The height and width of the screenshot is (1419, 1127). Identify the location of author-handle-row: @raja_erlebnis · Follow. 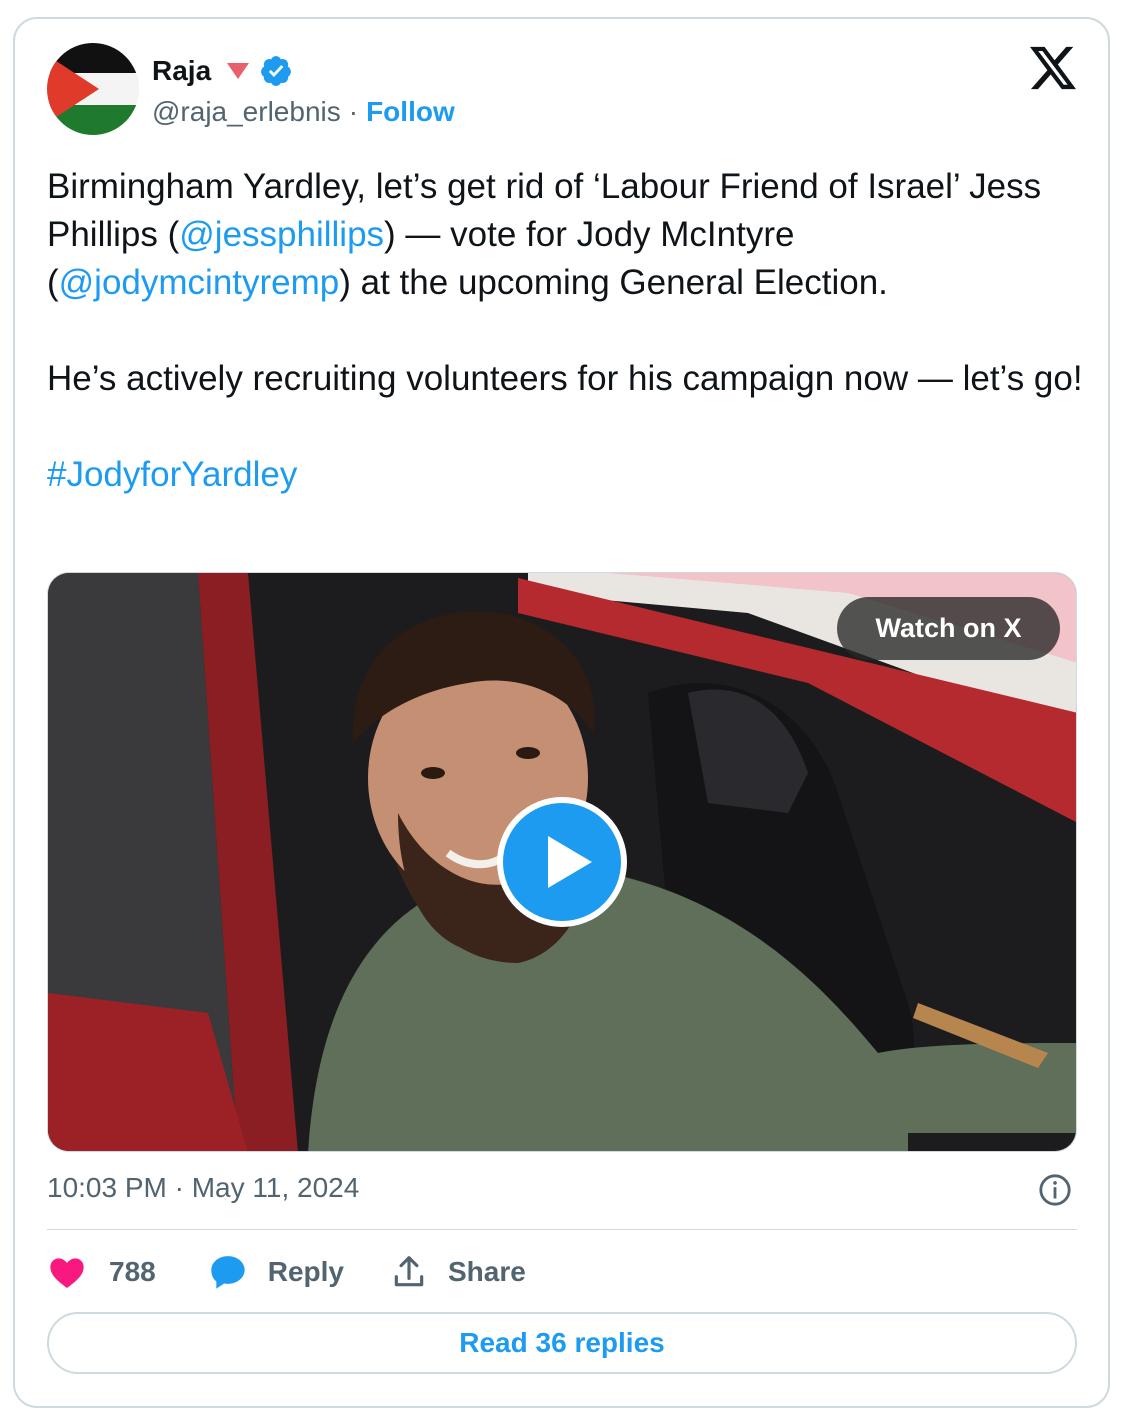
(303, 112).